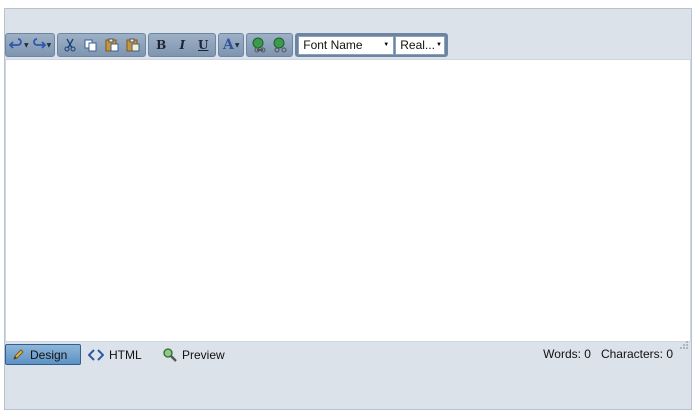  What do you see at coordinates (170, 354) in the screenshot?
I see `magnifier-icon` at bounding box center [170, 354].